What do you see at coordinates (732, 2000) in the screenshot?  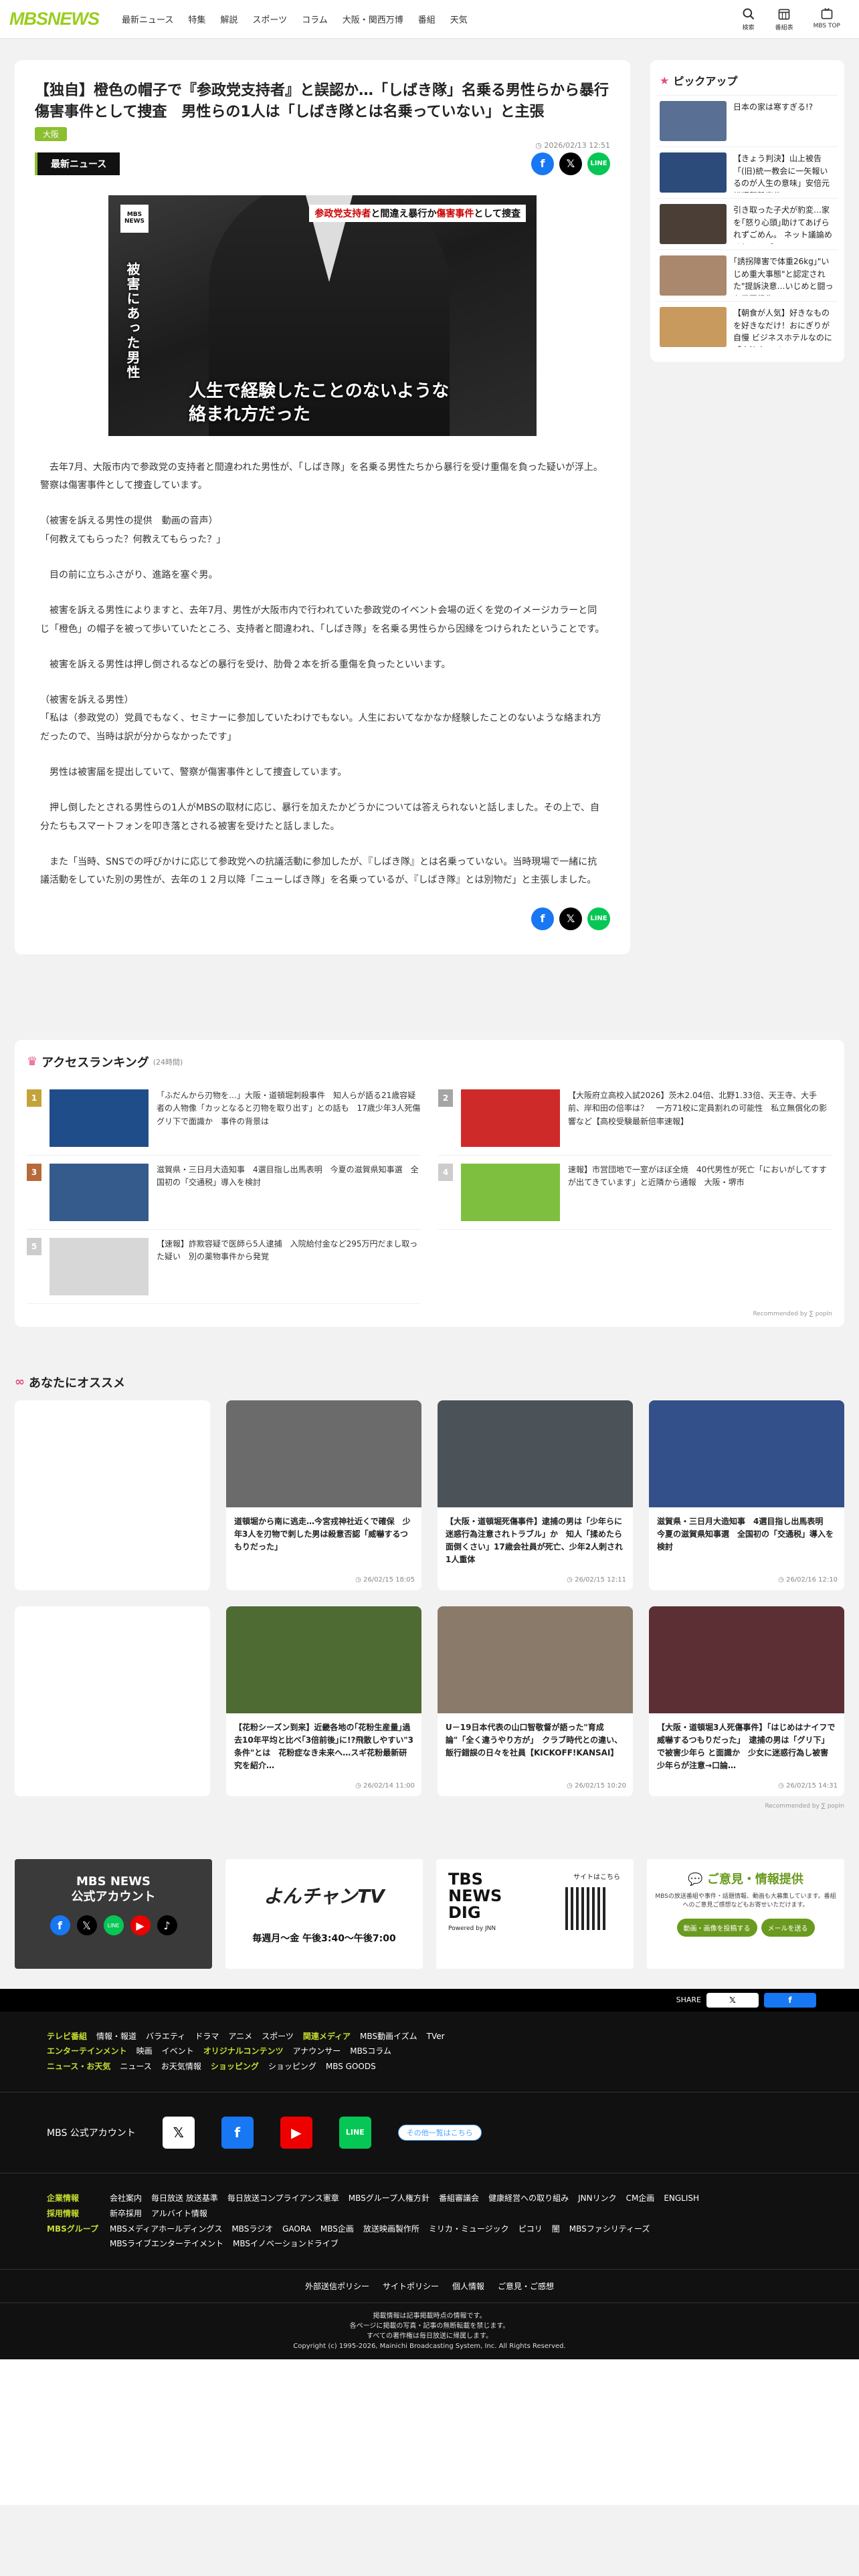 I see `footer-x-share-button: 𝕏` at bounding box center [732, 2000].